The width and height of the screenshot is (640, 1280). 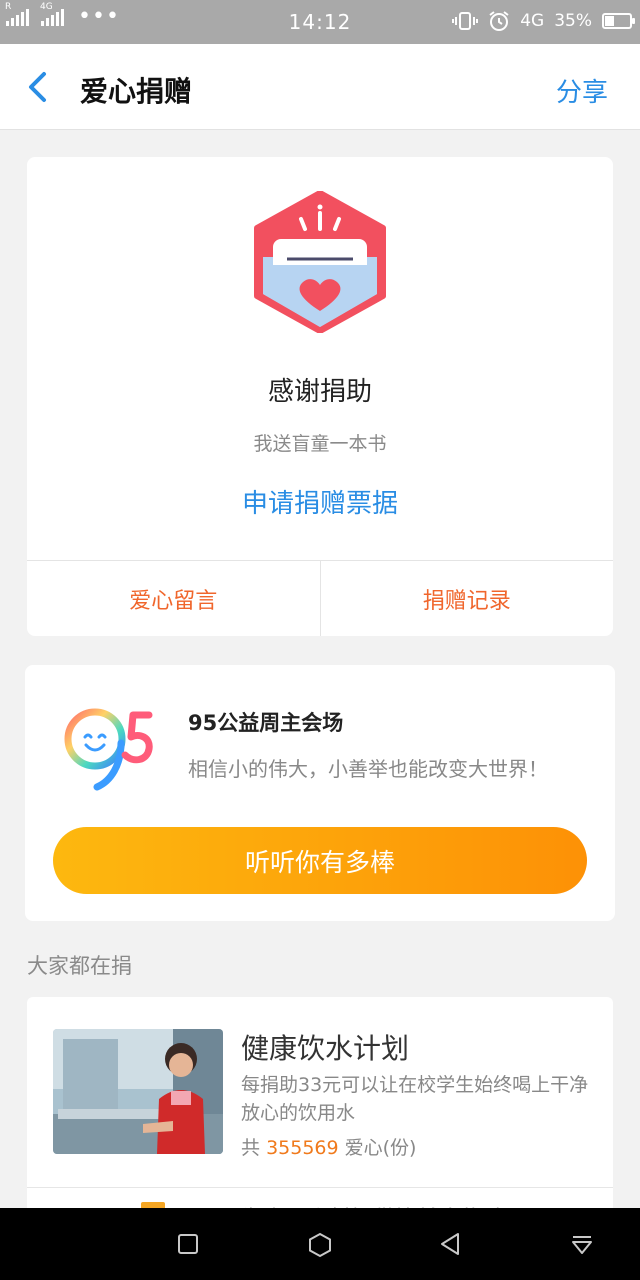 What do you see at coordinates (325, 1048) in the screenshot?
I see `project-title: 健康饮水计划` at bounding box center [325, 1048].